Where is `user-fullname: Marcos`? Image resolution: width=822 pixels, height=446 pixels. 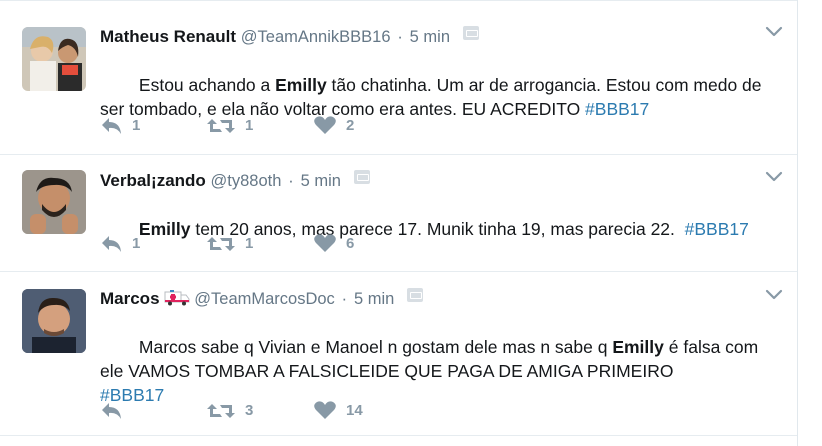
user-fullname: Marcos is located at coordinates (130, 298).